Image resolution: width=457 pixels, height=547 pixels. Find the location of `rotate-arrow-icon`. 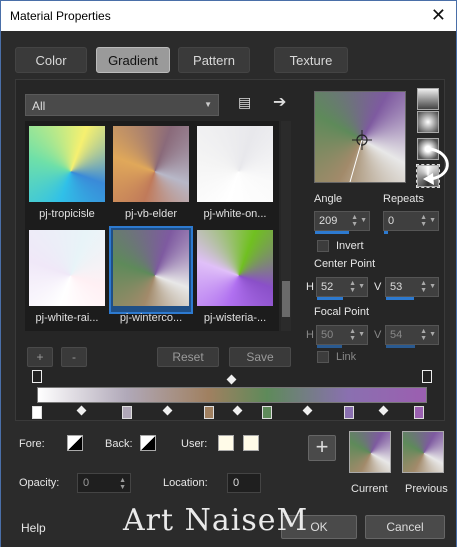

rotate-arrow-icon is located at coordinates (436, 166).